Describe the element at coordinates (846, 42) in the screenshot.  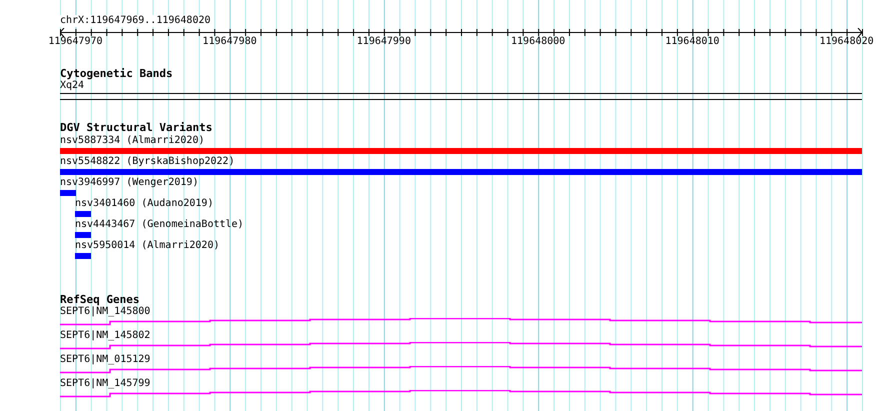
I see `ruler-label: 119648020` at that location.